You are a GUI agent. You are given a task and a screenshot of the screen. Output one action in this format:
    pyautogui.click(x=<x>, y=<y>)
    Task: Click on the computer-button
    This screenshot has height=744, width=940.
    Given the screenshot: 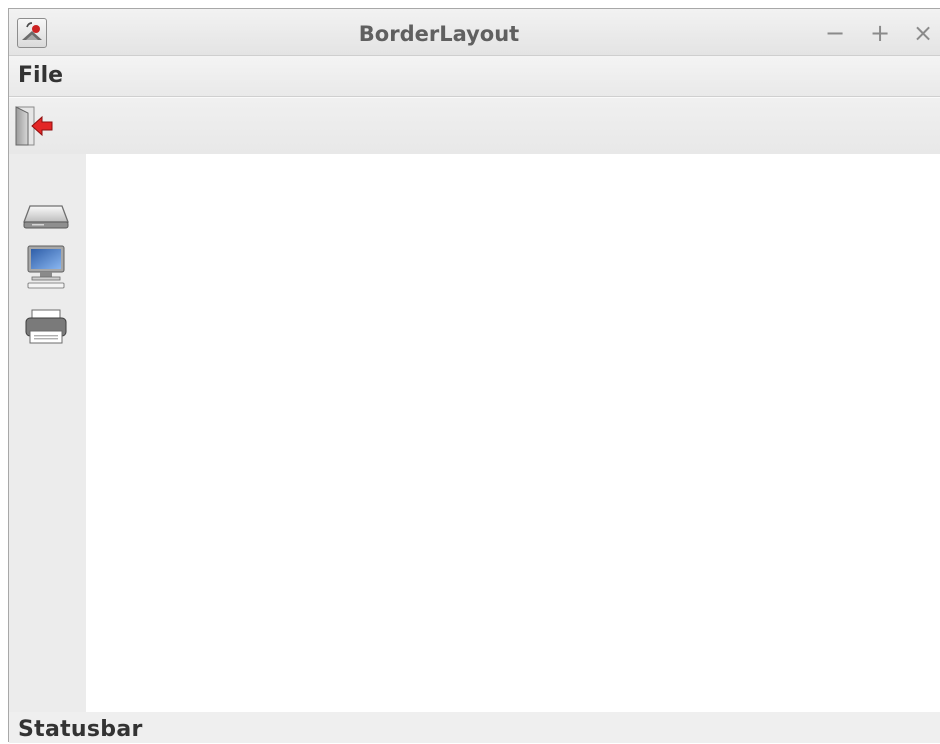 What is the action you would take?
    pyautogui.click(x=46, y=264)
    